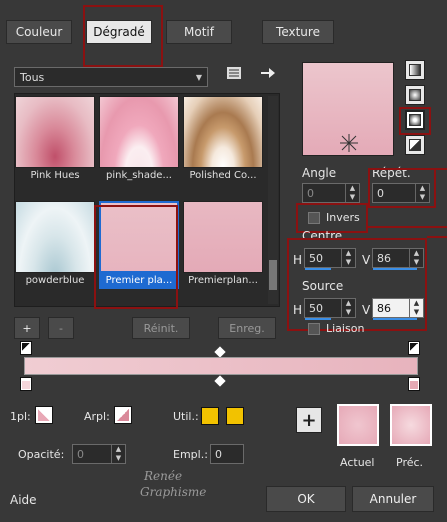 The width and height of the screenshot is (447, 522). I want to click on sunburst-style-button, so click(415, 145).